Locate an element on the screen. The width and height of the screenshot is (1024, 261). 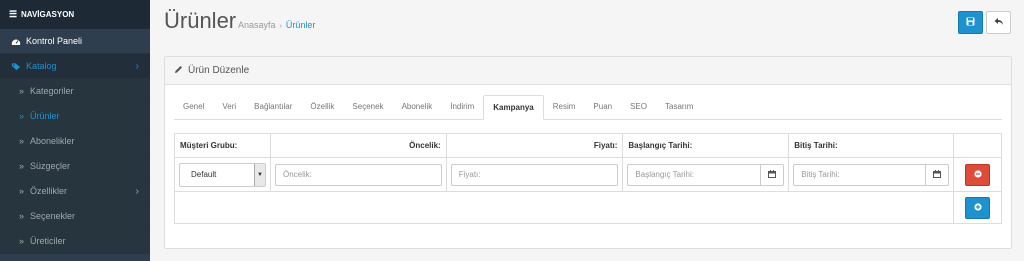
back-button is located at coordinates (998, 22).